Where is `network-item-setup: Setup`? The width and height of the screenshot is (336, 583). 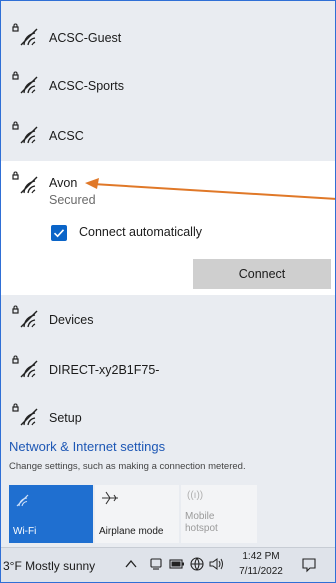
network-item-setup: Setup is located at coordinates (168, 415).